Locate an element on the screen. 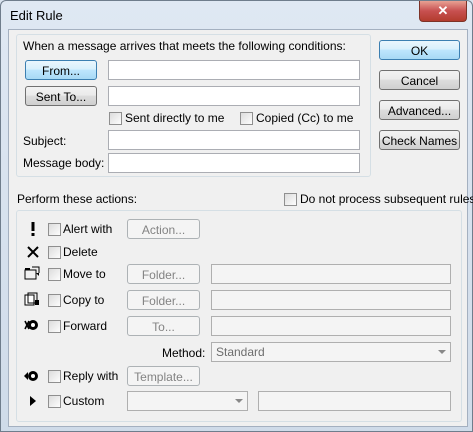 The width and height of the screenshot is (473, 432). play-arrow-icon is located at coordinates (34, 401).